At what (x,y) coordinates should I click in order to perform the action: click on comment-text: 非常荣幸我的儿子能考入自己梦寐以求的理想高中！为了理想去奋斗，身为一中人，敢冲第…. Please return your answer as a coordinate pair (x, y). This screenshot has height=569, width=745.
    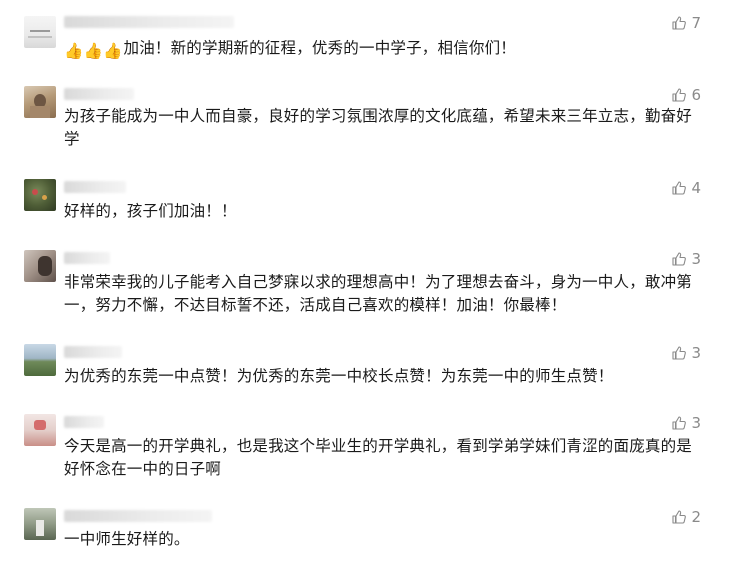
    Looking at the image, I should click on (378, 293).